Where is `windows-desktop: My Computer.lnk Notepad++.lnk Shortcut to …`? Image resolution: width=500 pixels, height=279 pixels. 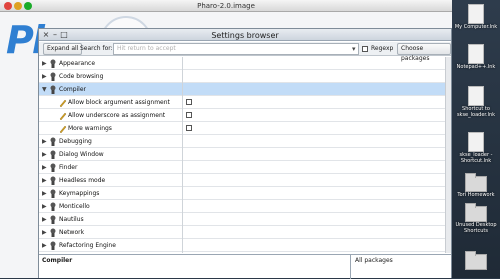
windows-desktop: My Computer.lnk Notepad++.lnk Shortcut to … is located at coordinates (476, 139).